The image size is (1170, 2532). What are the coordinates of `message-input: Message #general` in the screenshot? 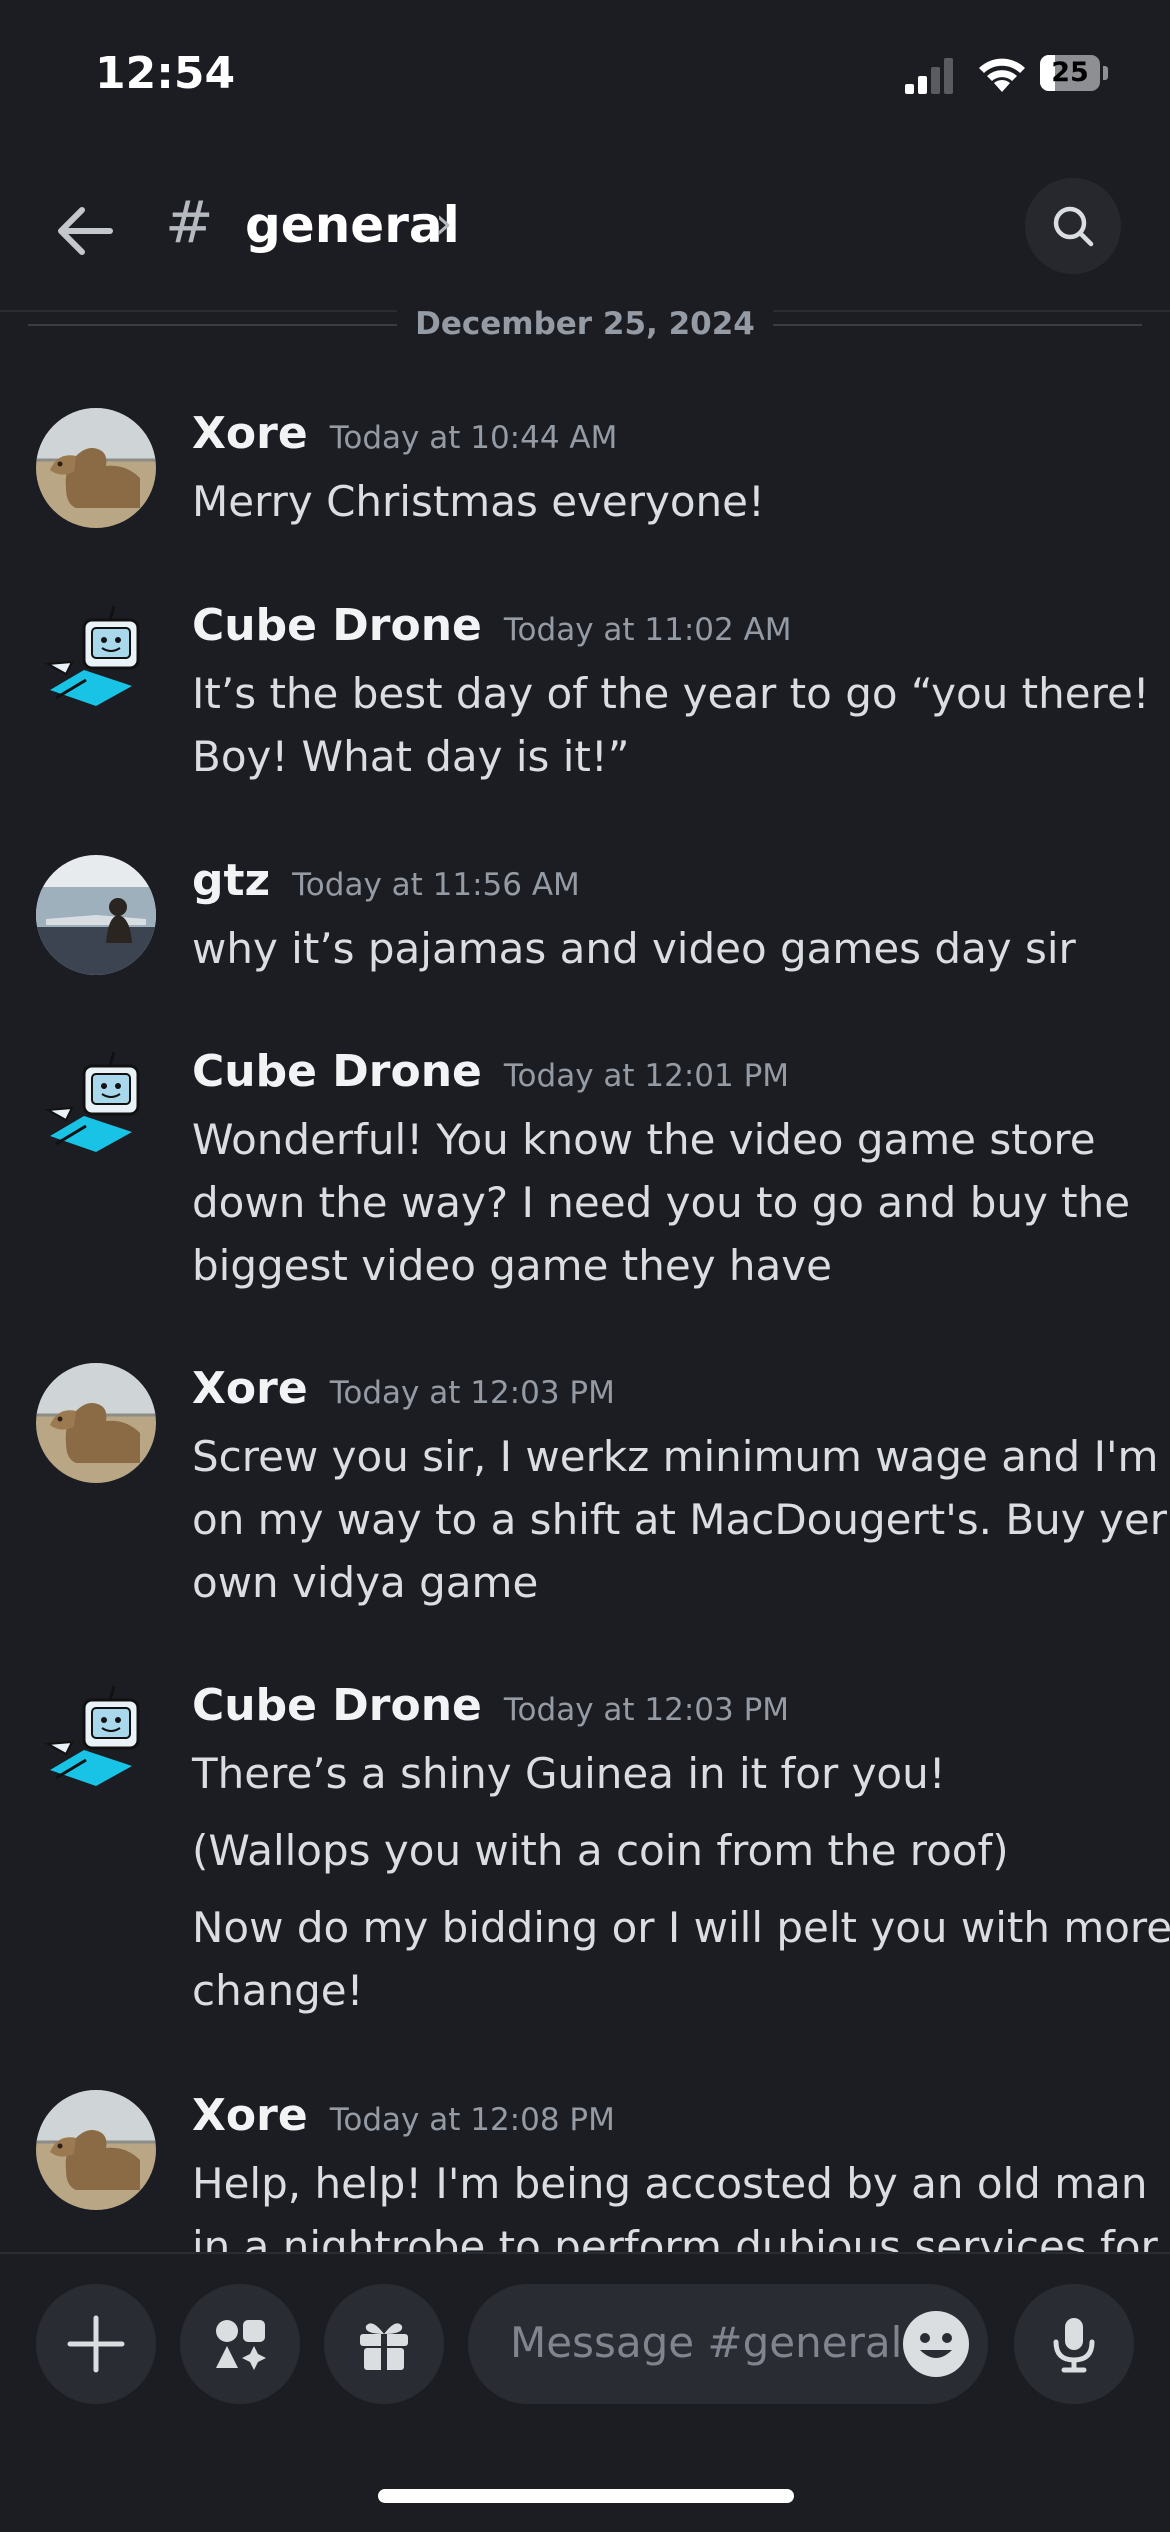 It's located at (728, 2344).